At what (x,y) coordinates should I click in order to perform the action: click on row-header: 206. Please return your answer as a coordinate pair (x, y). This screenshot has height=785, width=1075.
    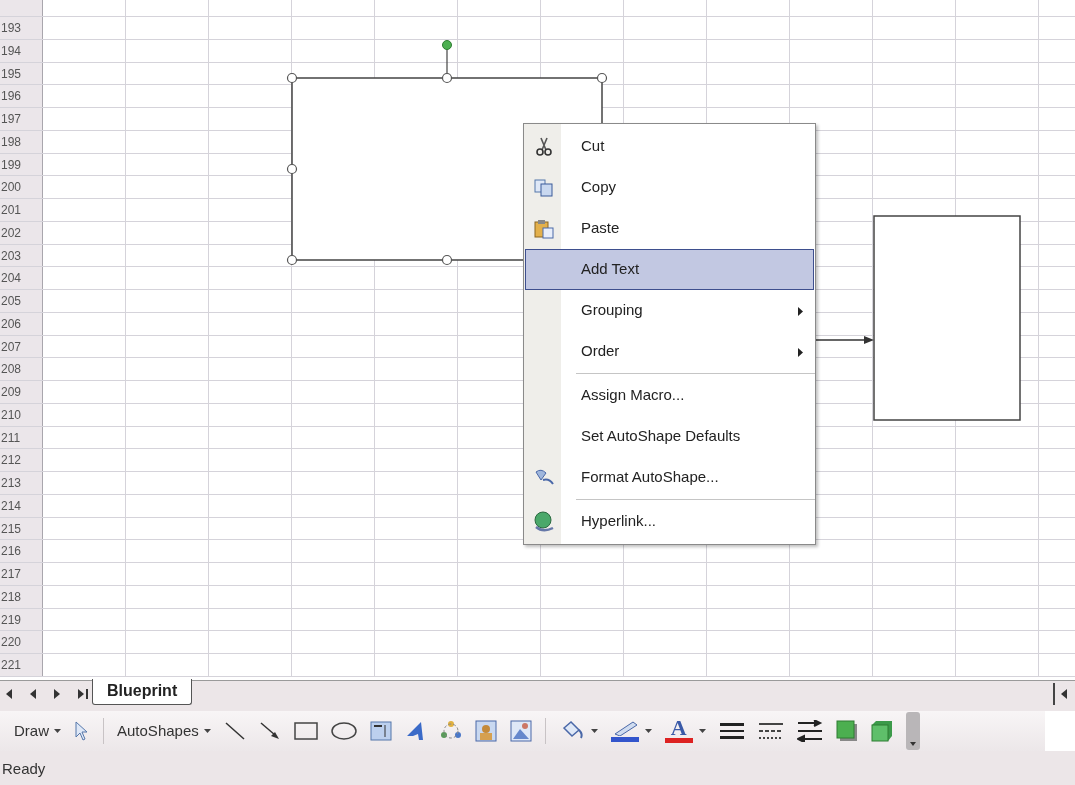
    Looking at the image, I should click on (21, 323).